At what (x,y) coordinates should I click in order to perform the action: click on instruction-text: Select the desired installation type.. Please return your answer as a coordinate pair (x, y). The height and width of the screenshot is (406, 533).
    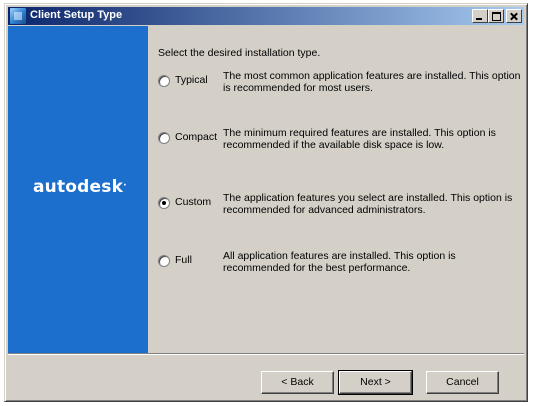
    Looking at the image, I should click on (239, 53).